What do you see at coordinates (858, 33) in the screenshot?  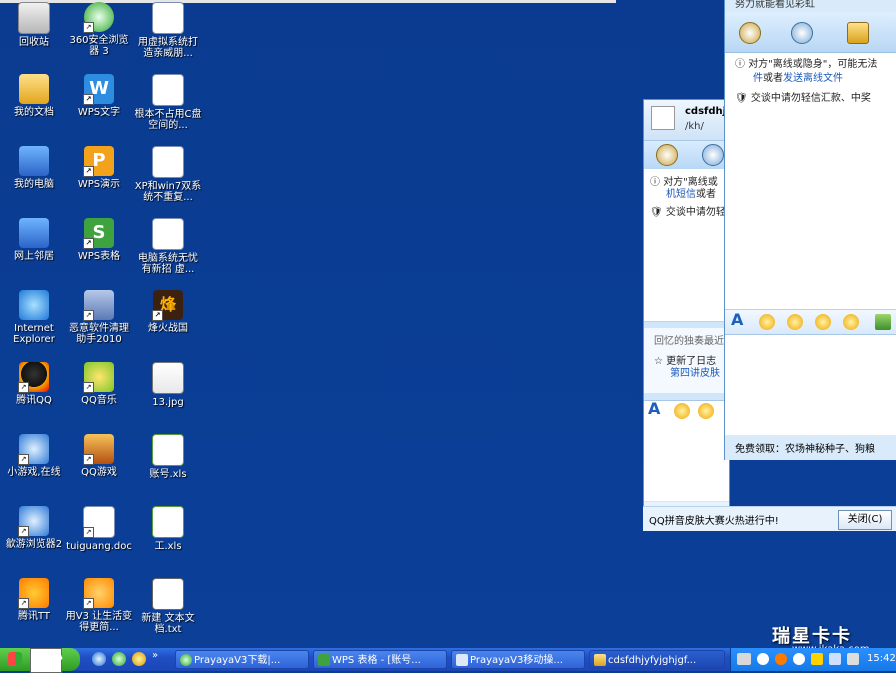 I see `file-transfer-icon` at bounding box center [858, 33].